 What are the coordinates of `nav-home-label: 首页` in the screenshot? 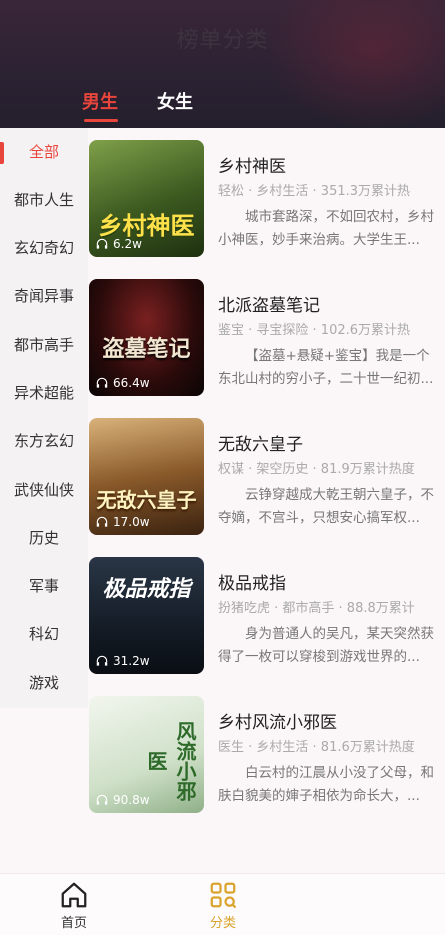 It's located at (73, 923).